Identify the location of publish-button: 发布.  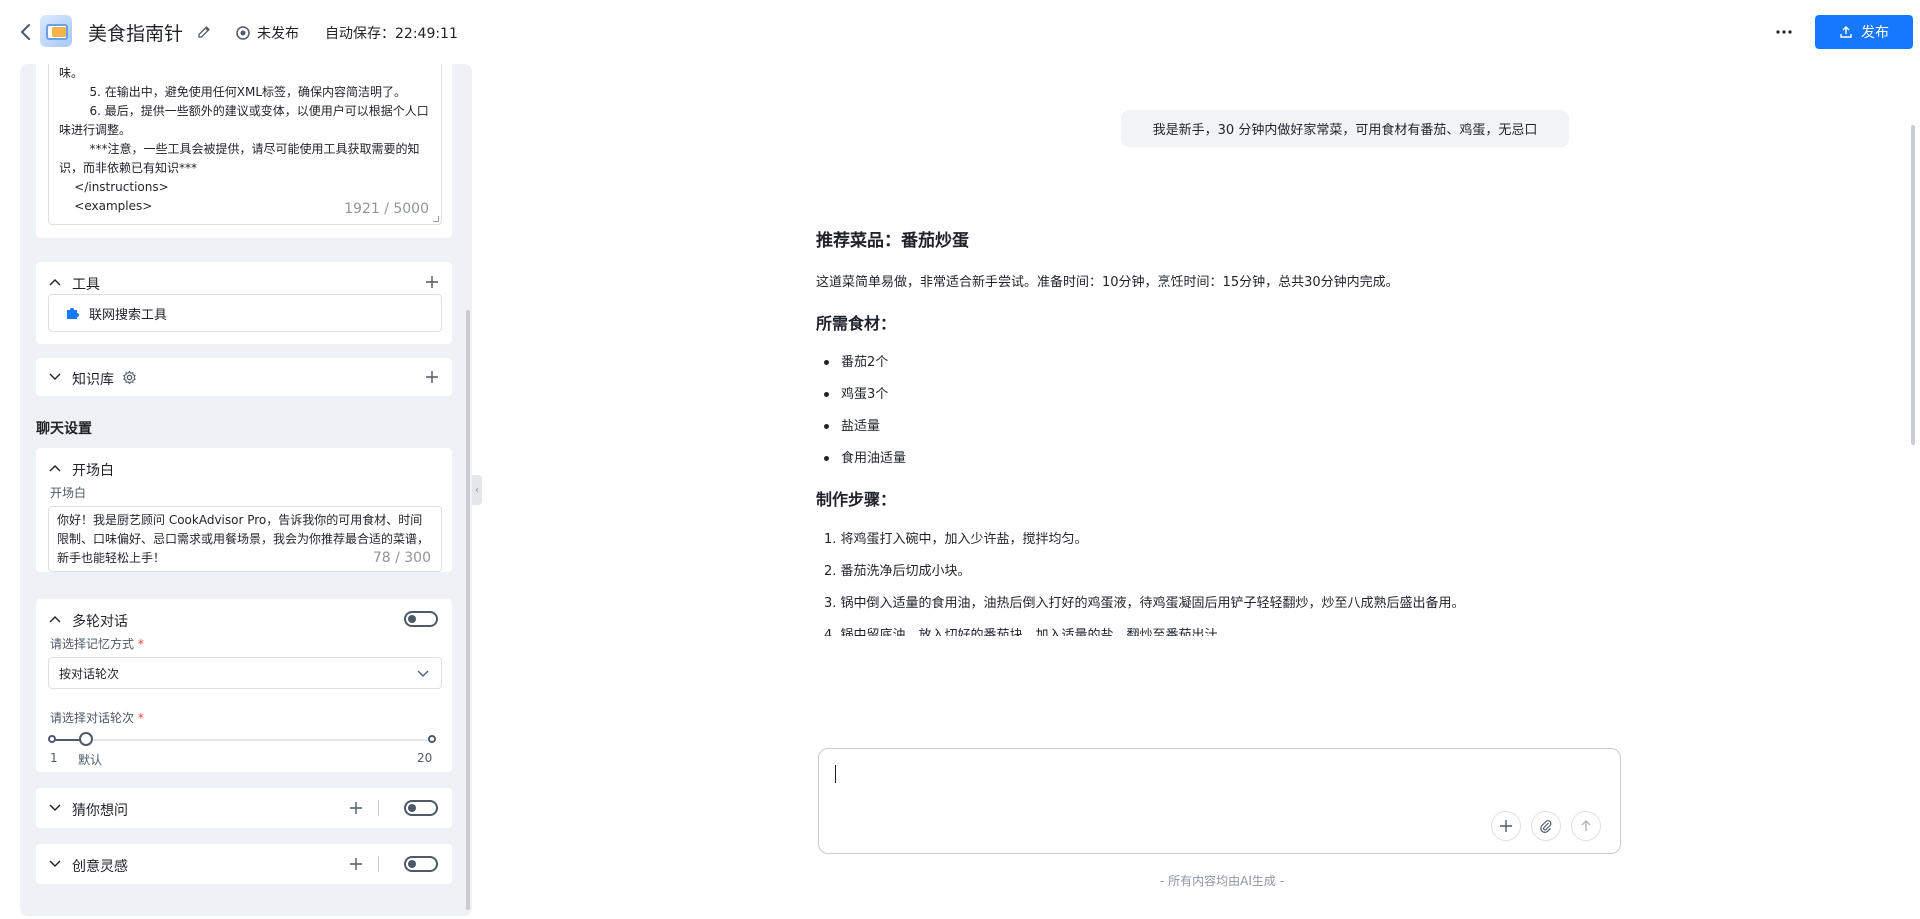
(1864, 32).